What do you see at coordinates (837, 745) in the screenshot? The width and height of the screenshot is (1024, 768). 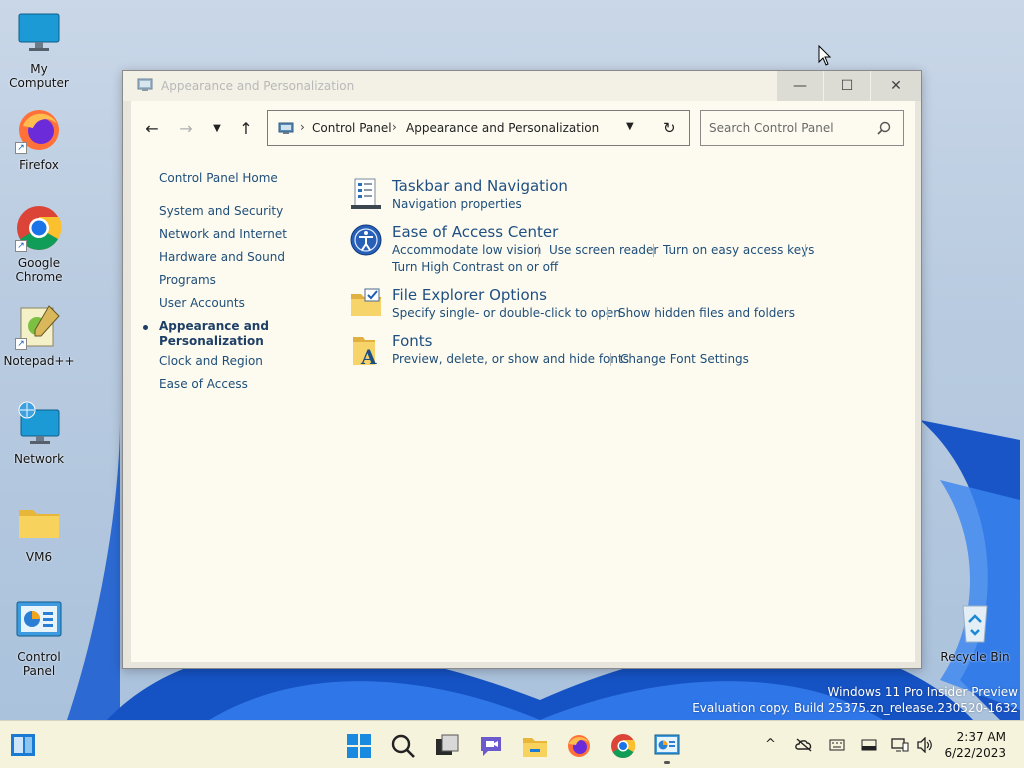 I see `keyboard-icon` at bounding box center [837, 745].